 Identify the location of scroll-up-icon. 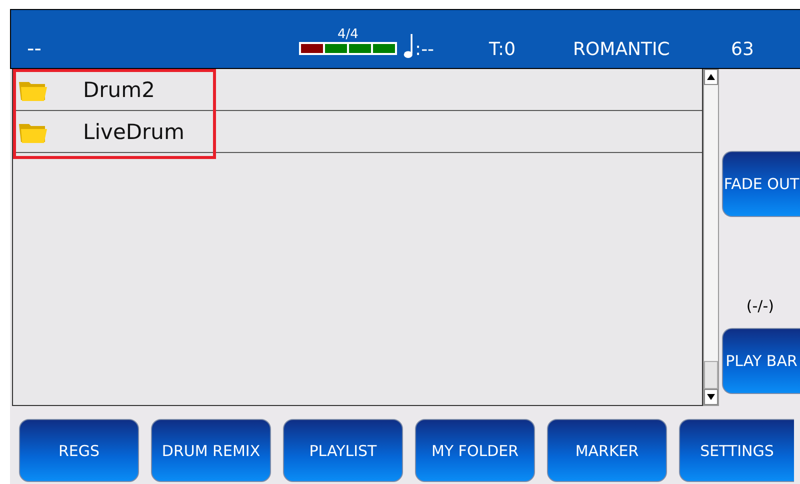
(711, 77).